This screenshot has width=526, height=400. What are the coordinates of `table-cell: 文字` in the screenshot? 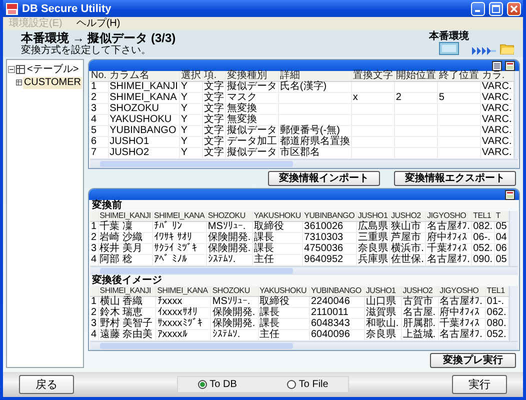 It's located at (214, 97).